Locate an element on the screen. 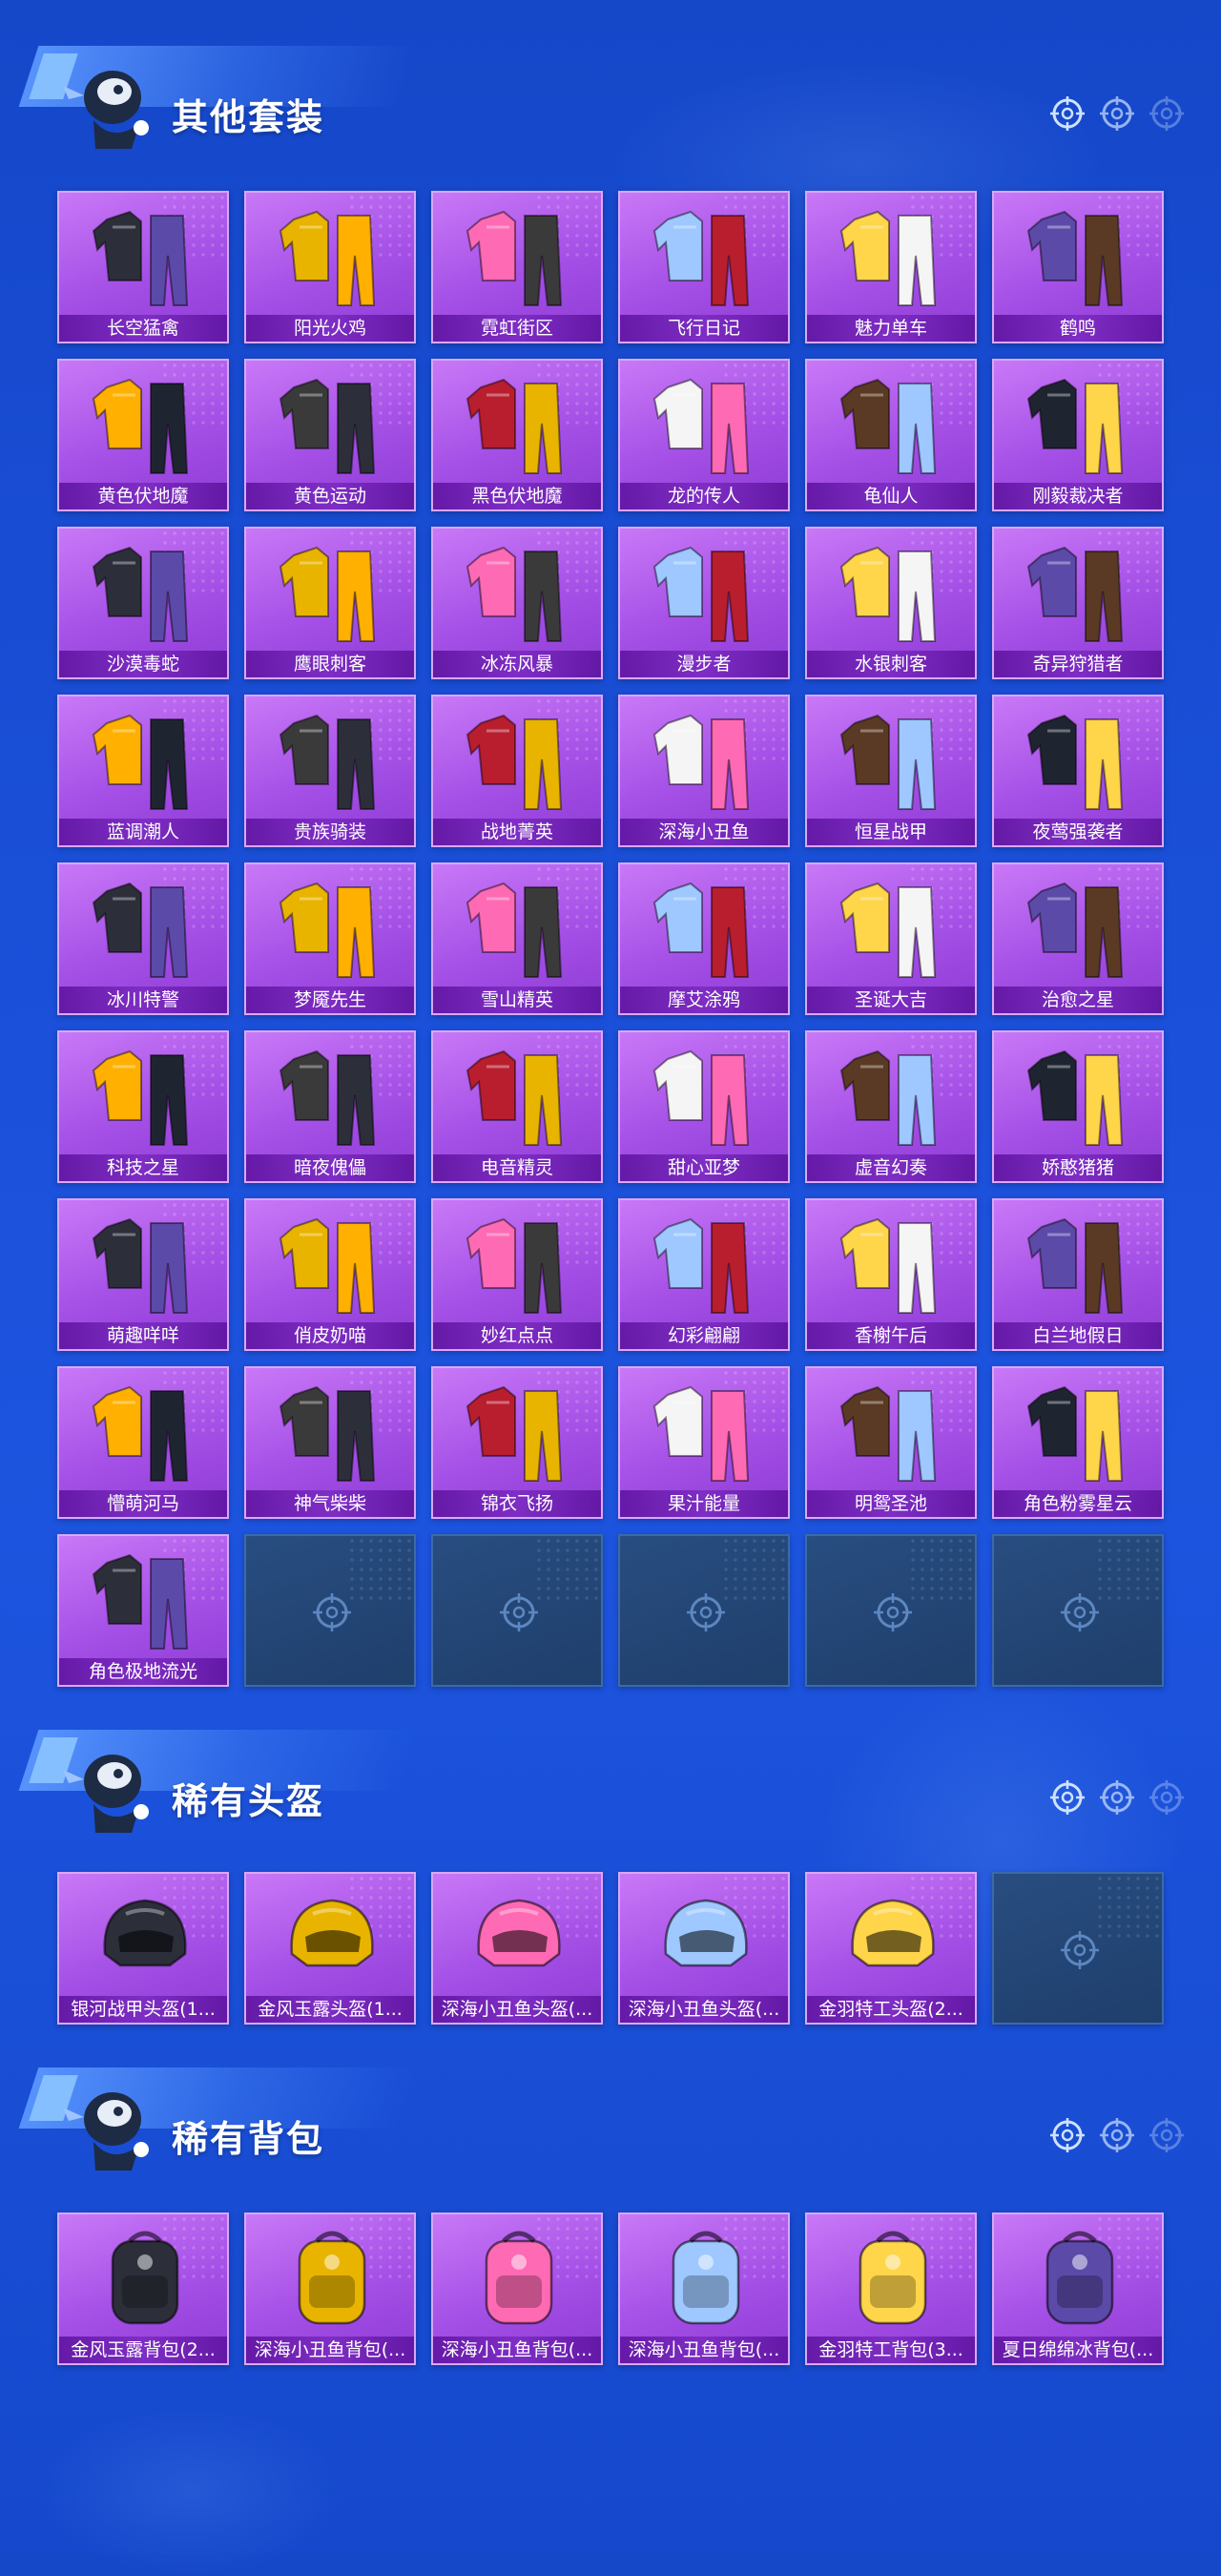 The width and height of the screenshot is (1221, 2576). outfit-card: 锦衣飞扬 is located at coordinates (517, 1442).